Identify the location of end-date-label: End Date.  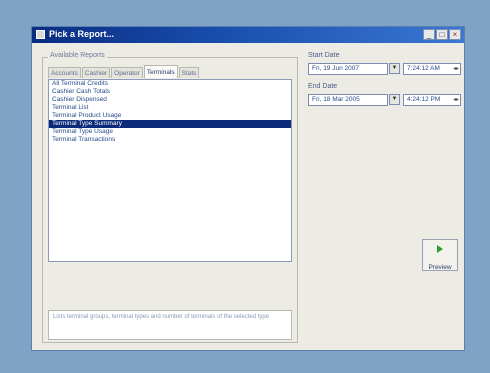
(323, 86).